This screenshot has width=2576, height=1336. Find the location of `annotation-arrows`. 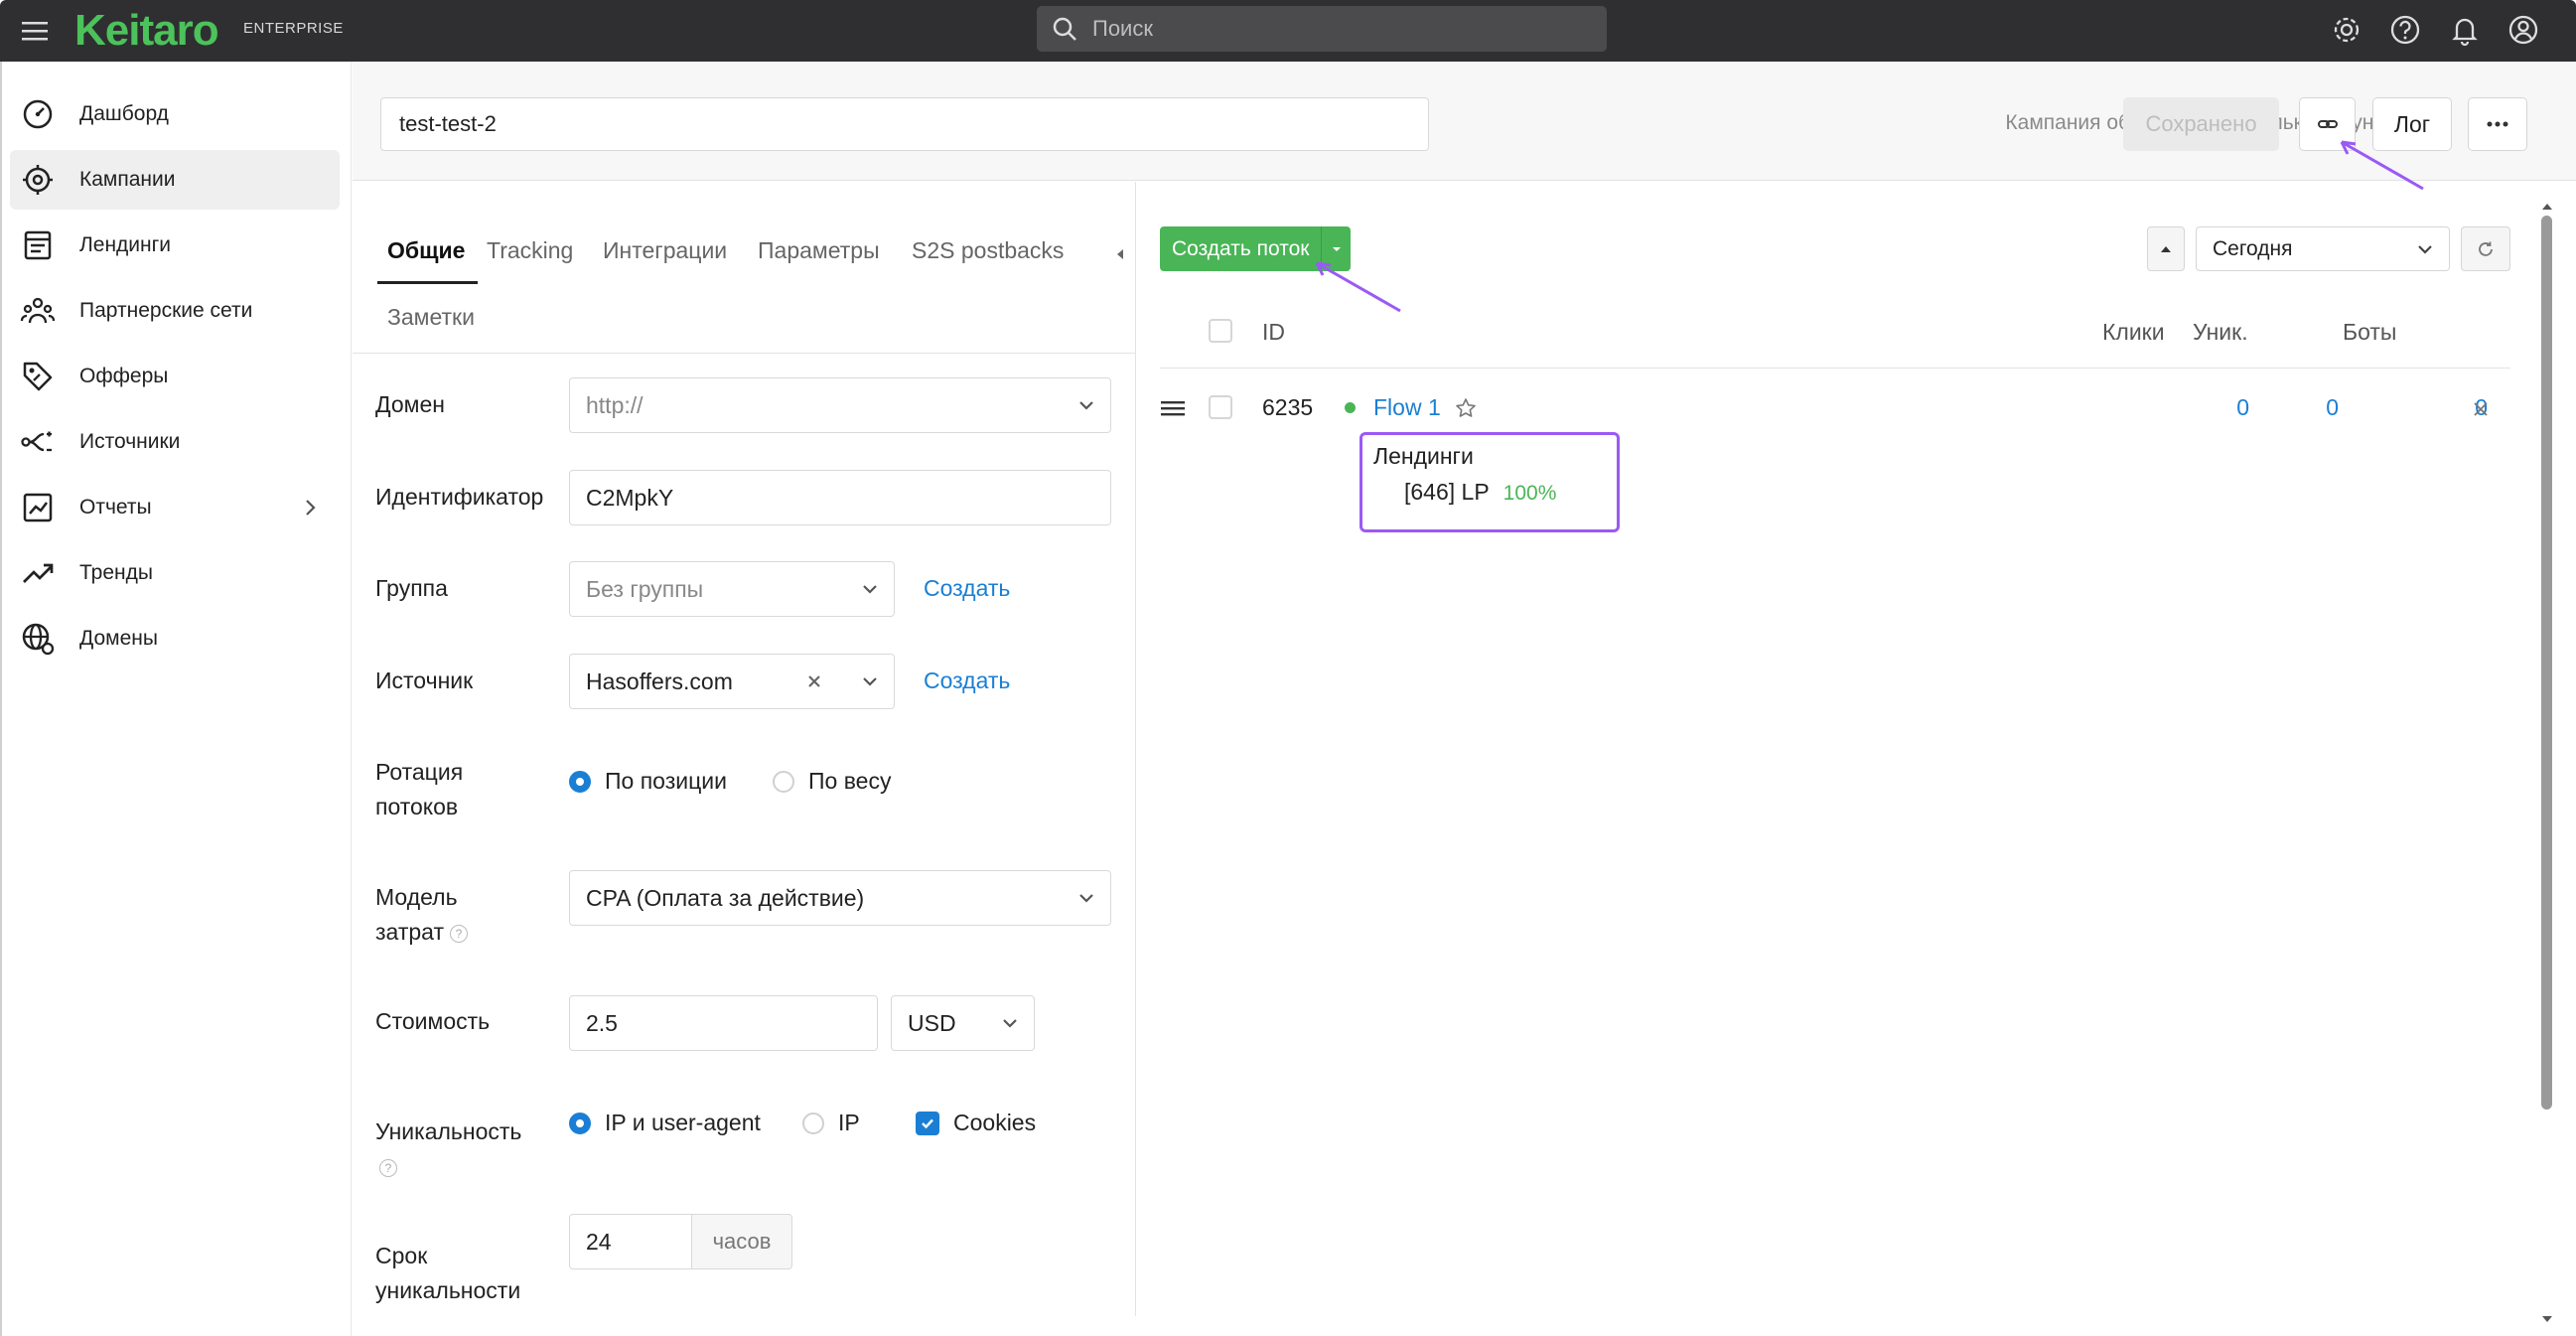

annotation-arrows is located at coordinates (1869, 226).